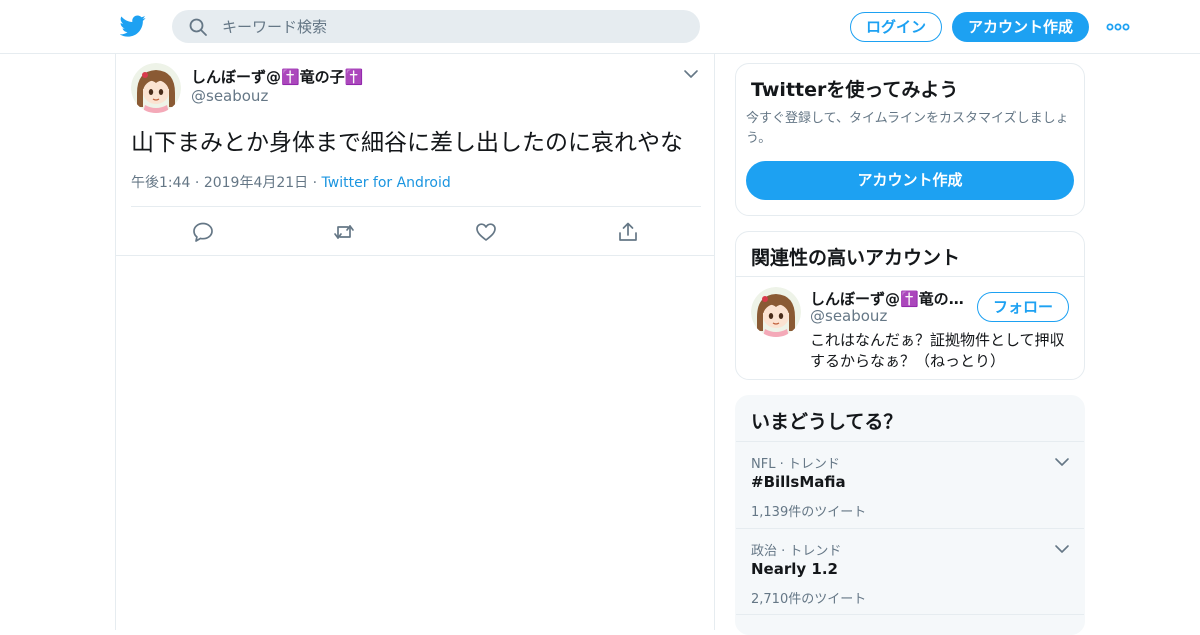 This screenshot has height=635, width=1200. I want to click on tweet-author-name: しんぼーず@✝️竜の子✝️, so click(277, 76).